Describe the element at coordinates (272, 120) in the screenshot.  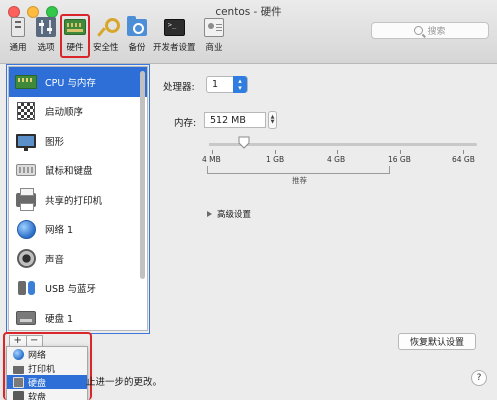
I see `memory-stepper: ▲ ▼` at that location.